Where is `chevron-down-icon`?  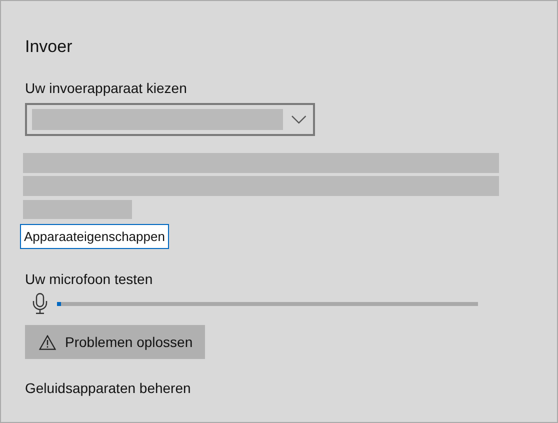 chevron-down-icon is located at coordinates (299, 119).